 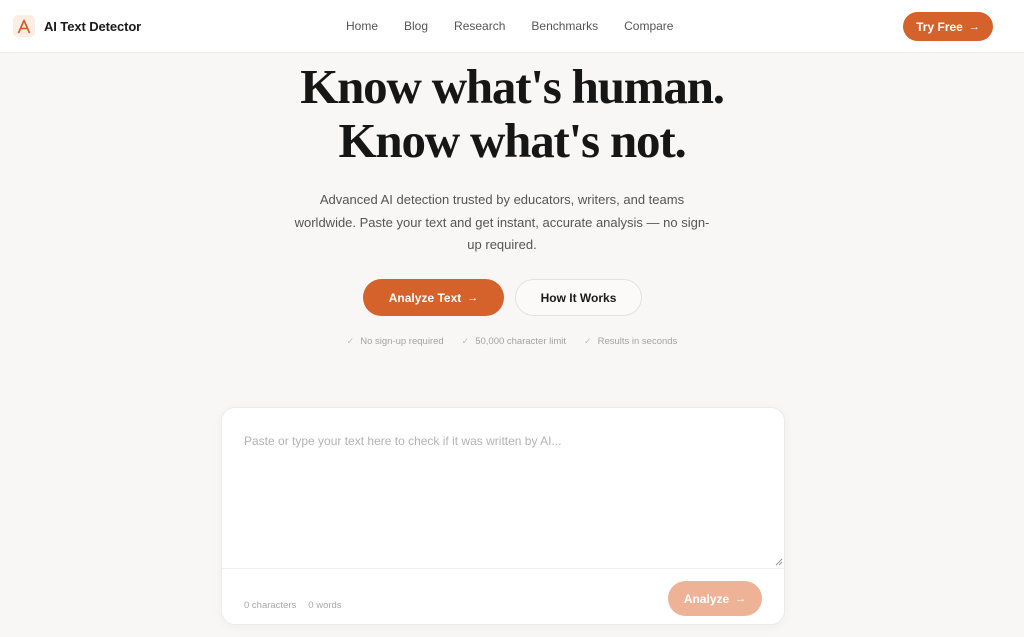 I want to click on try-free-button: Try Free →, so click(x=948, y=26).